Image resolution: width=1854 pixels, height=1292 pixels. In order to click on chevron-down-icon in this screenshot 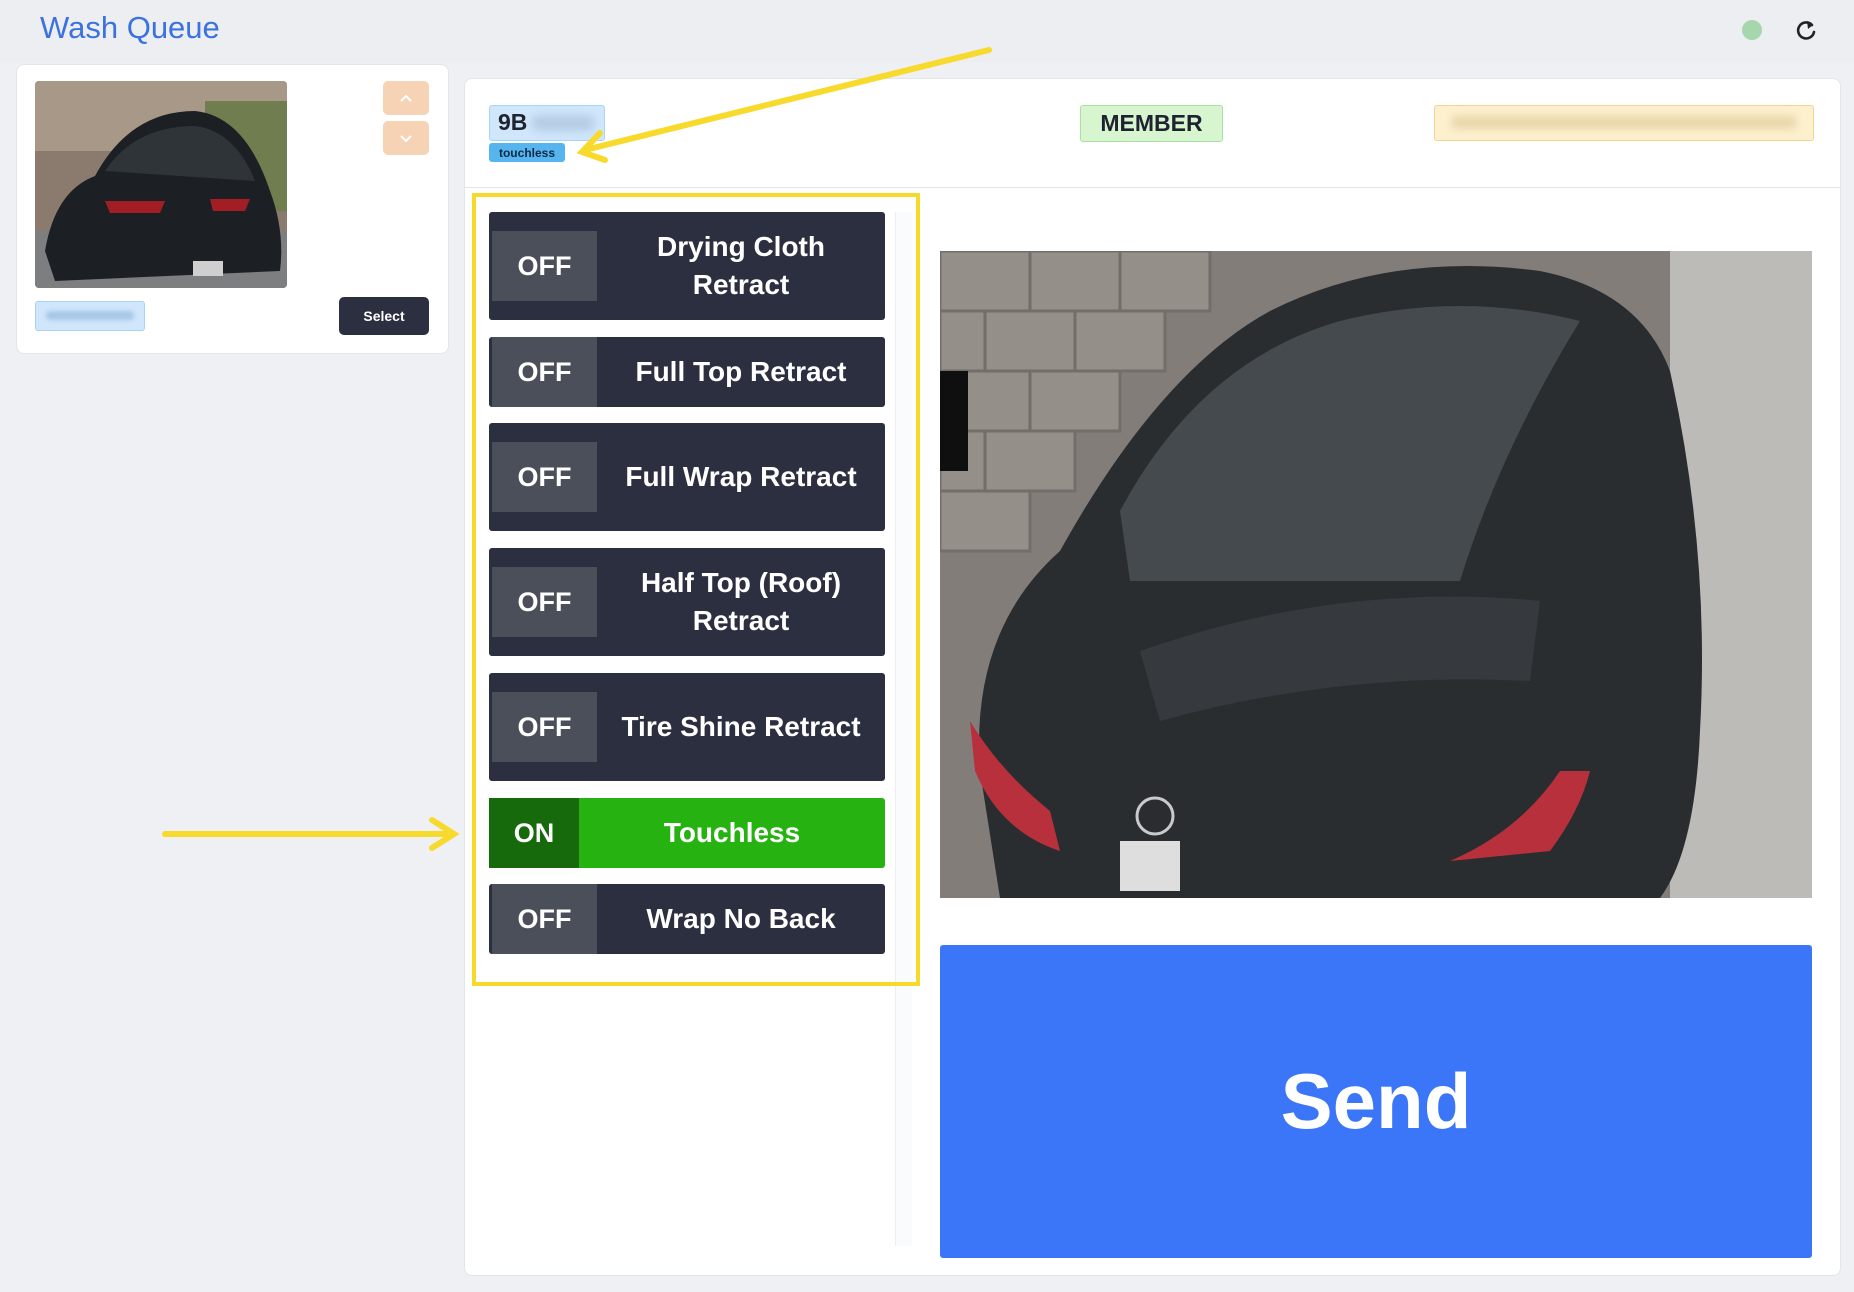, I will do `click(406, 139)`.